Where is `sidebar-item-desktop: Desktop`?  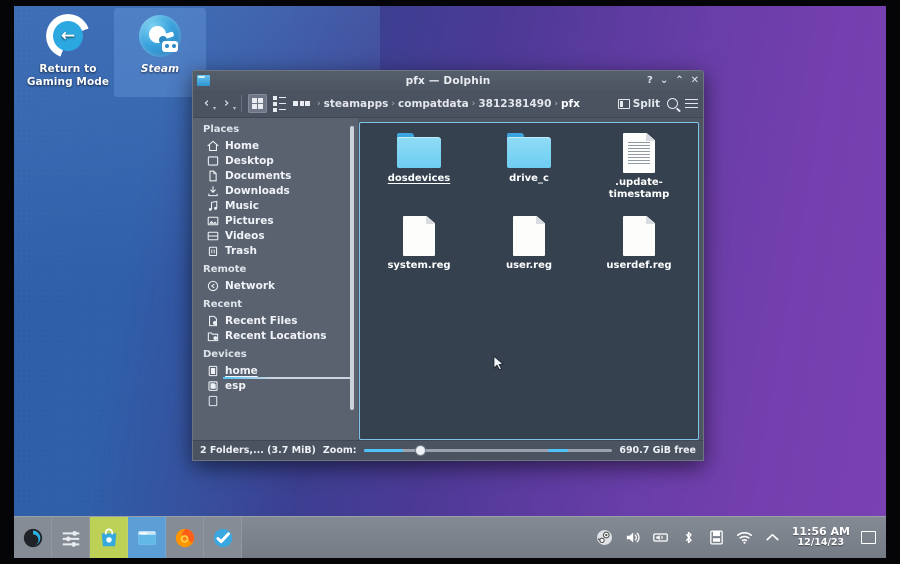
sidebar-item-desktop: Desktop is located at coordinates (279, 160).